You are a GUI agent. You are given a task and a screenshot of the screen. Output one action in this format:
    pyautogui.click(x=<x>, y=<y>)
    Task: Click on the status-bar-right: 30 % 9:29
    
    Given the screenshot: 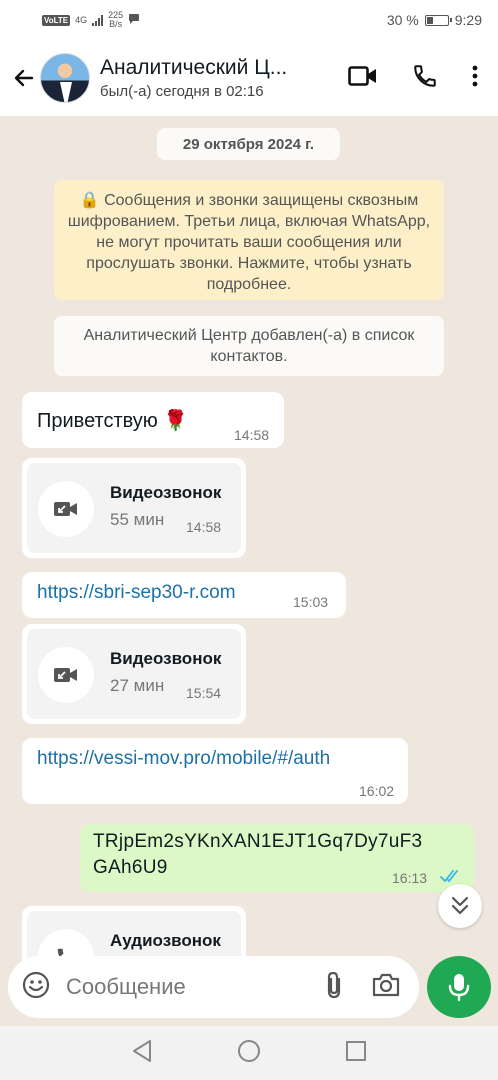 What is the action you would take?
    pyautogui.click(x=434, y=20)
    